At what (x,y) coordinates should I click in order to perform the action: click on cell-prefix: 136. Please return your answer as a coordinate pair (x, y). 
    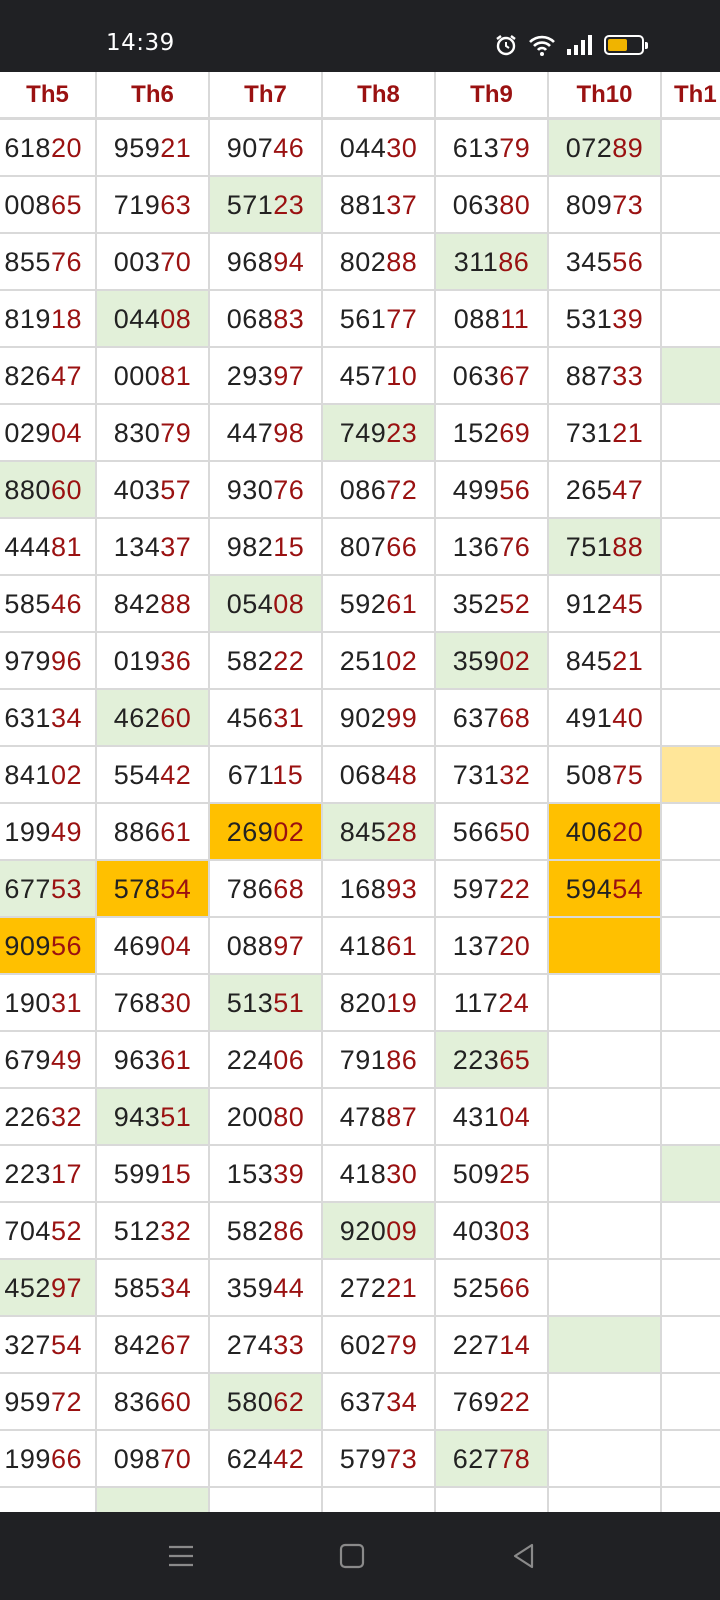
    Looking at the image, I should click on (476, 547).